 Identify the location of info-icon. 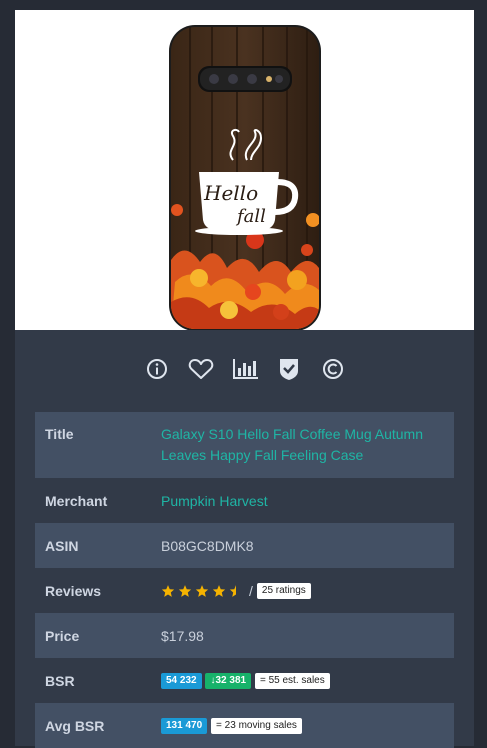
(157, 369).